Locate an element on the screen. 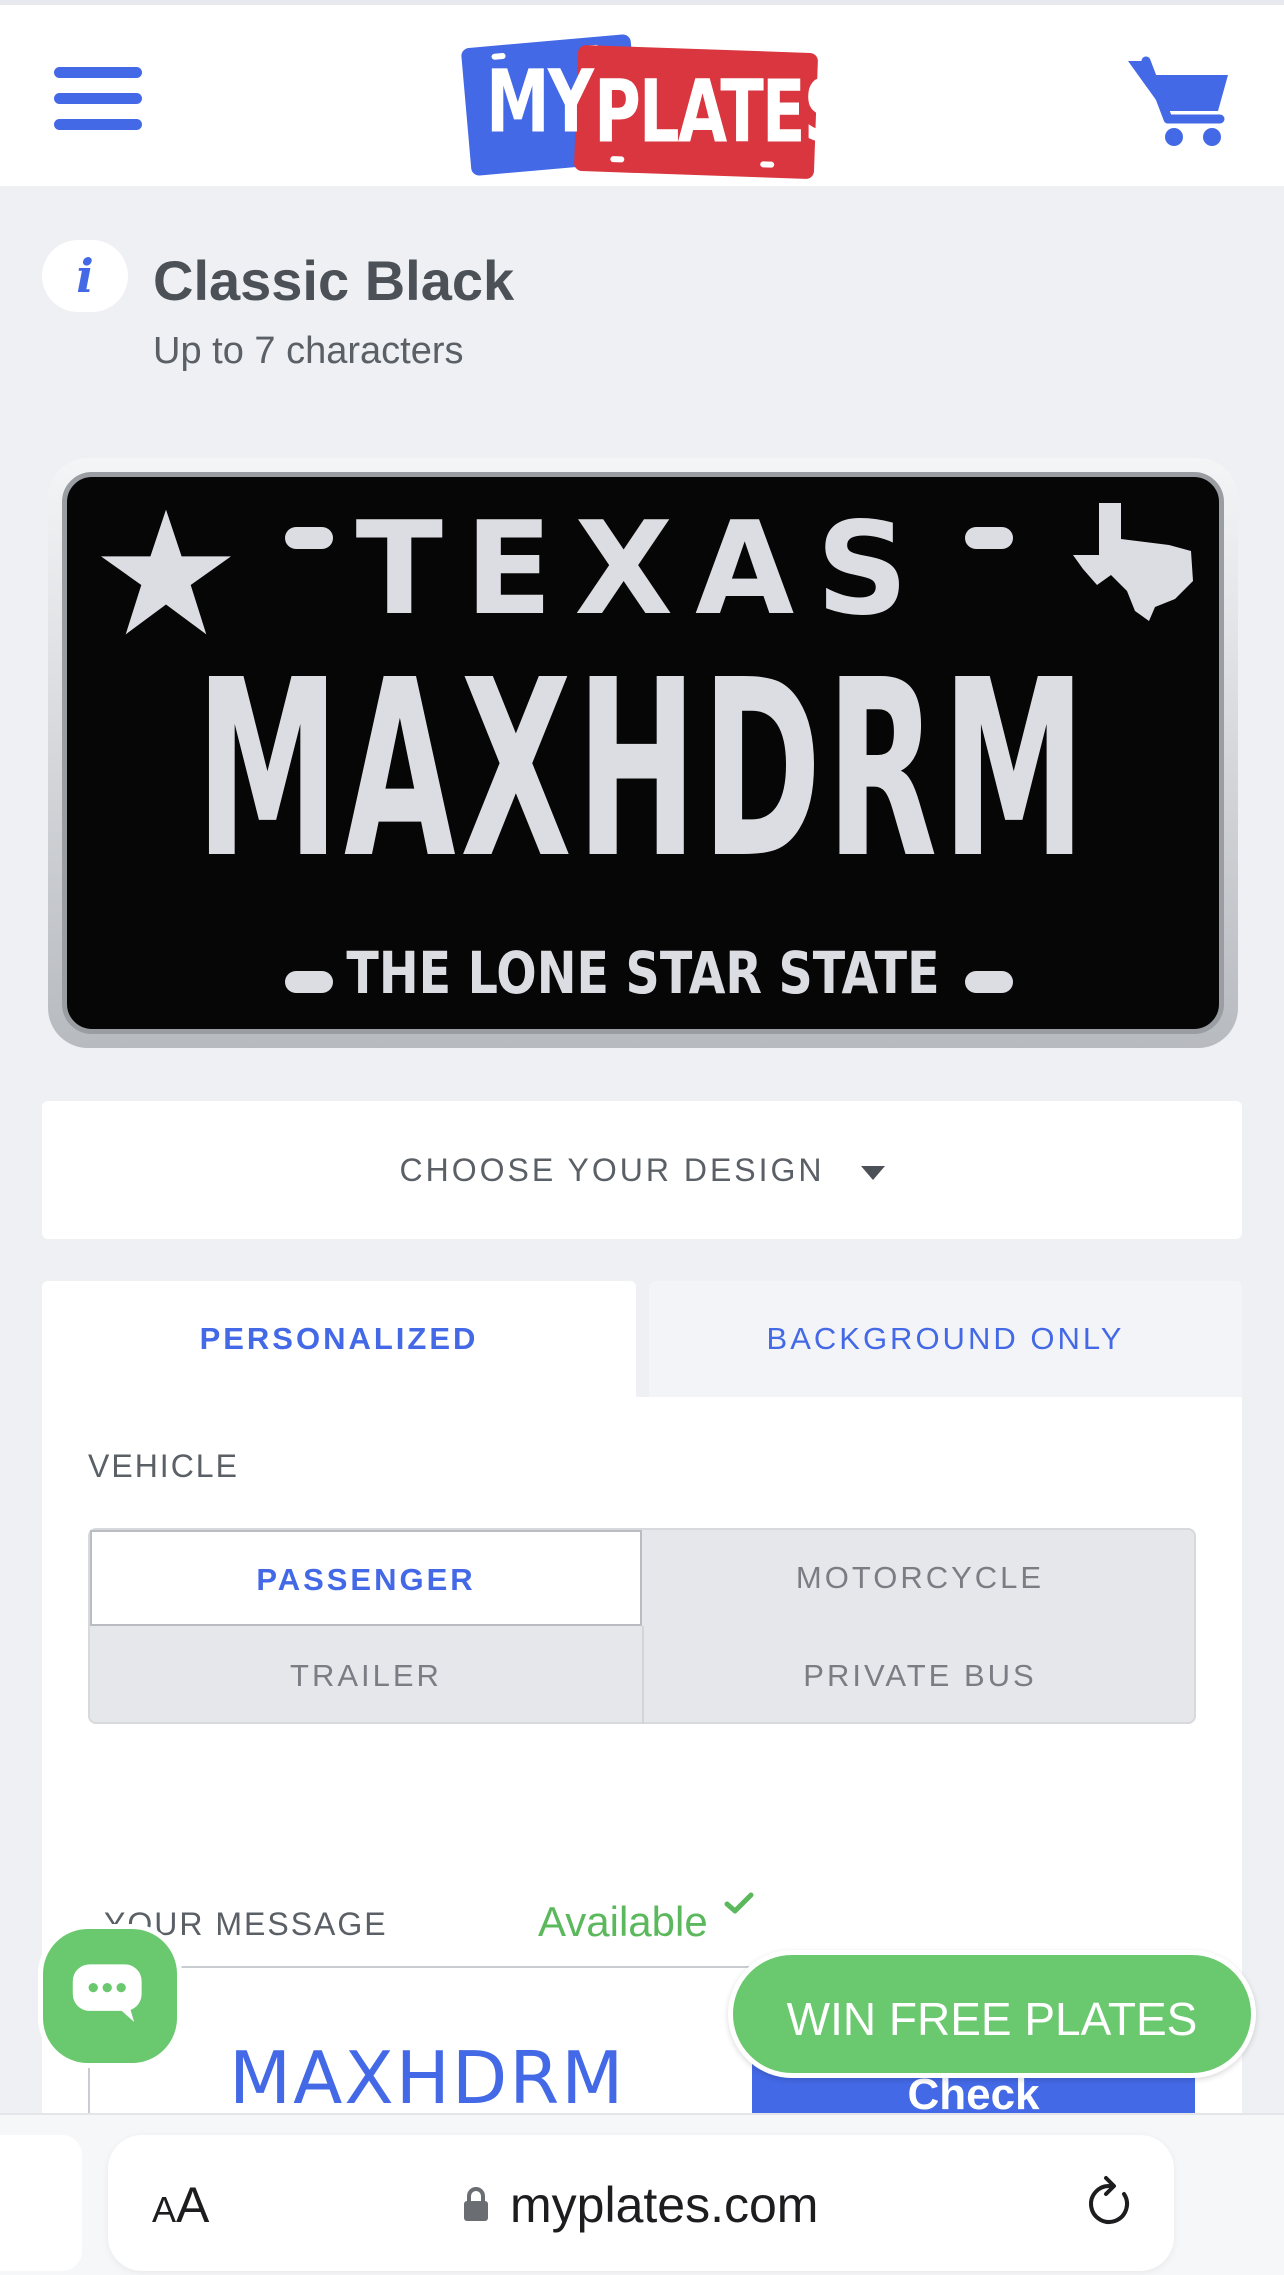 This screenshot has height=2275, width=1284. lock-icon is located at coordinates (476, 2204).